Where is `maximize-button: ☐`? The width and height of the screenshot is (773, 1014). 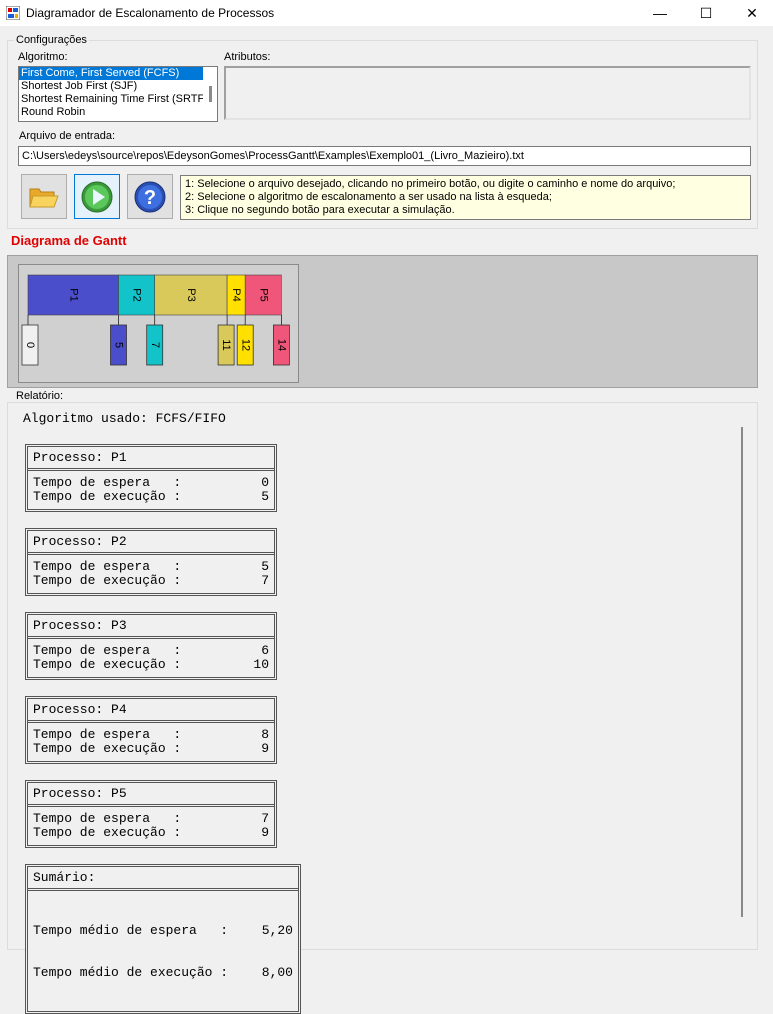 maximize-button: ☐ is located at coordinates (706, 13).